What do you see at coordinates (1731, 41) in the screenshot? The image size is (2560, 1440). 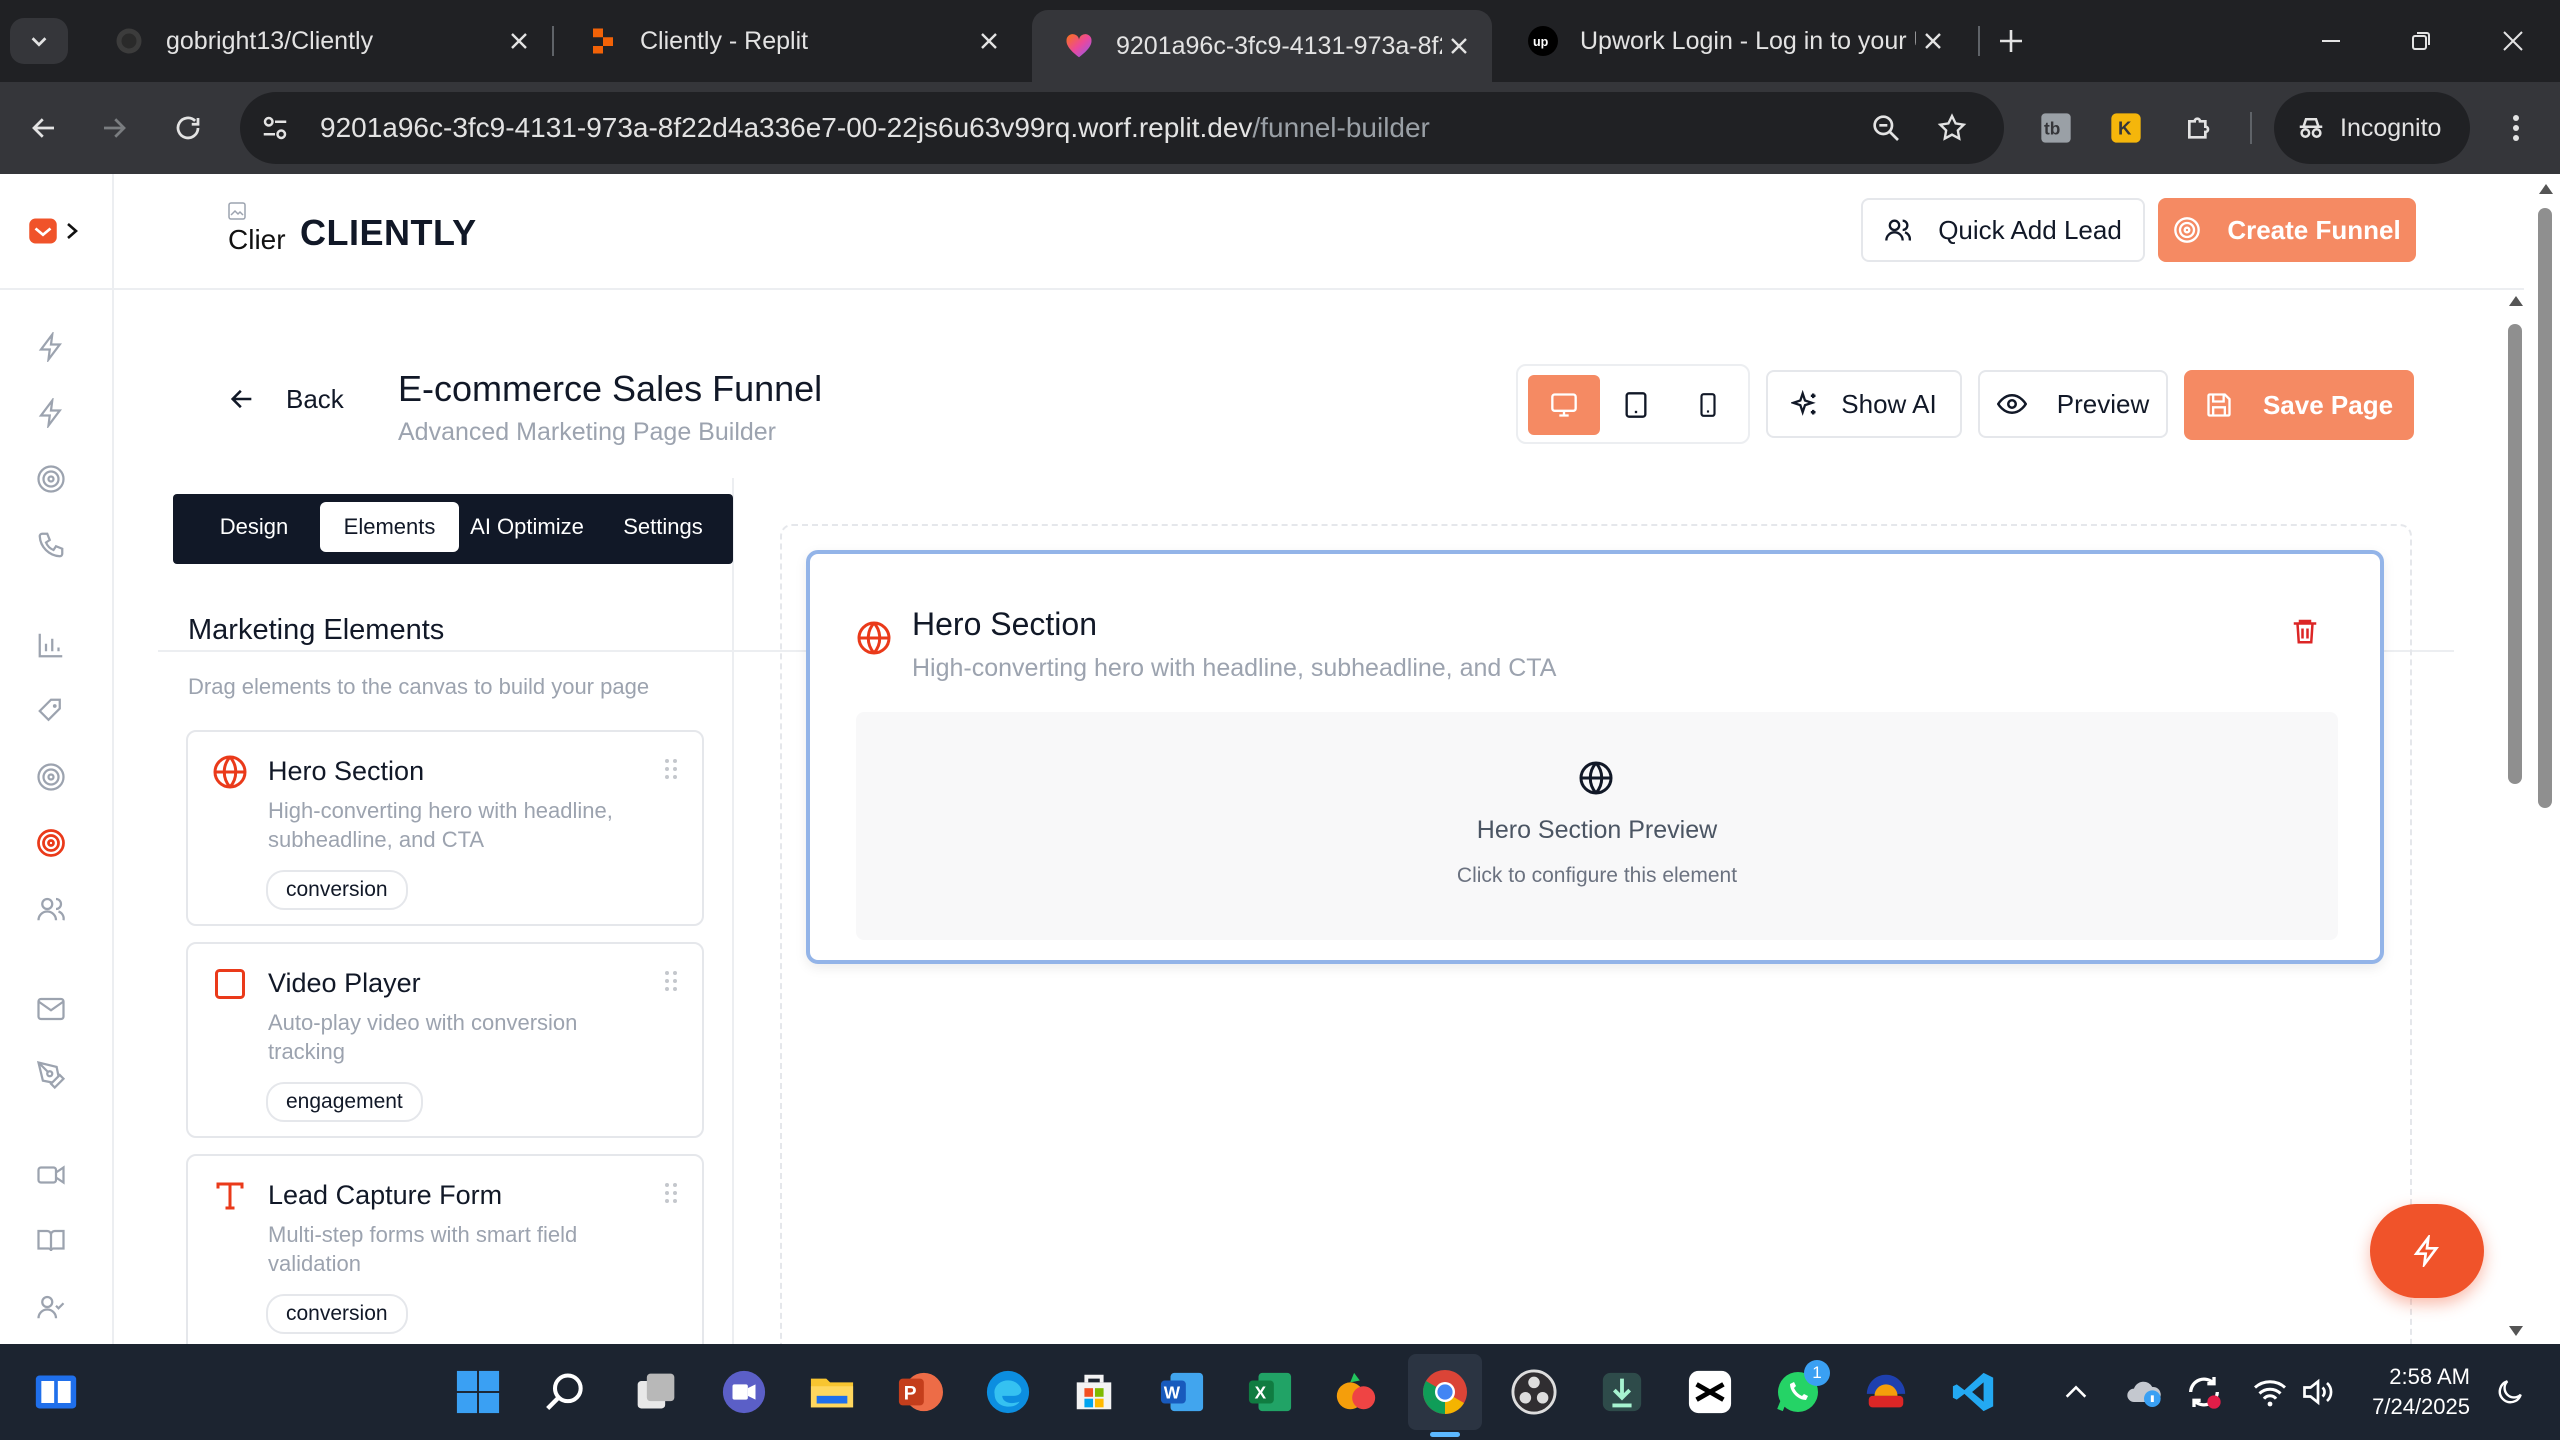 I see `browser-tab-upwork: up Upwork Login - Log in to your U` at bounding box center [1731, 41].